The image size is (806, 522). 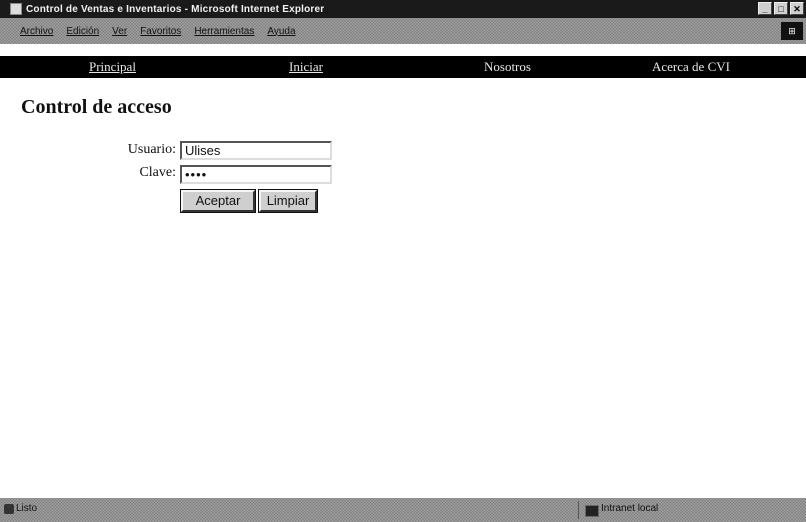 I want to click on minimize-button: _, so click(x=765, y=8).